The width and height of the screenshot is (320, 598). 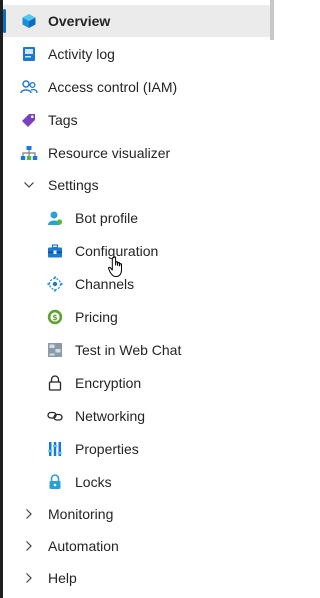 I want to click on nav-group-monitoring: Monitoring, so click(x=136, y=514).